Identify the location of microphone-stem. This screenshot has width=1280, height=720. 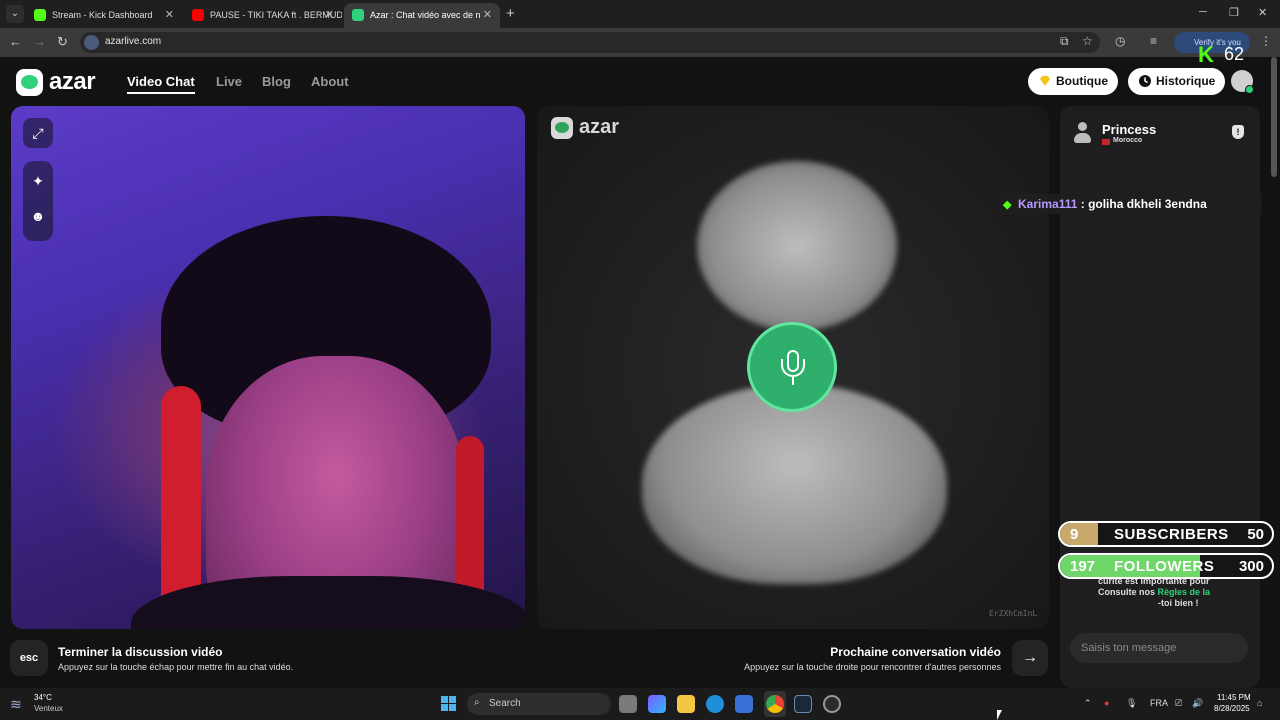
(793, 381).